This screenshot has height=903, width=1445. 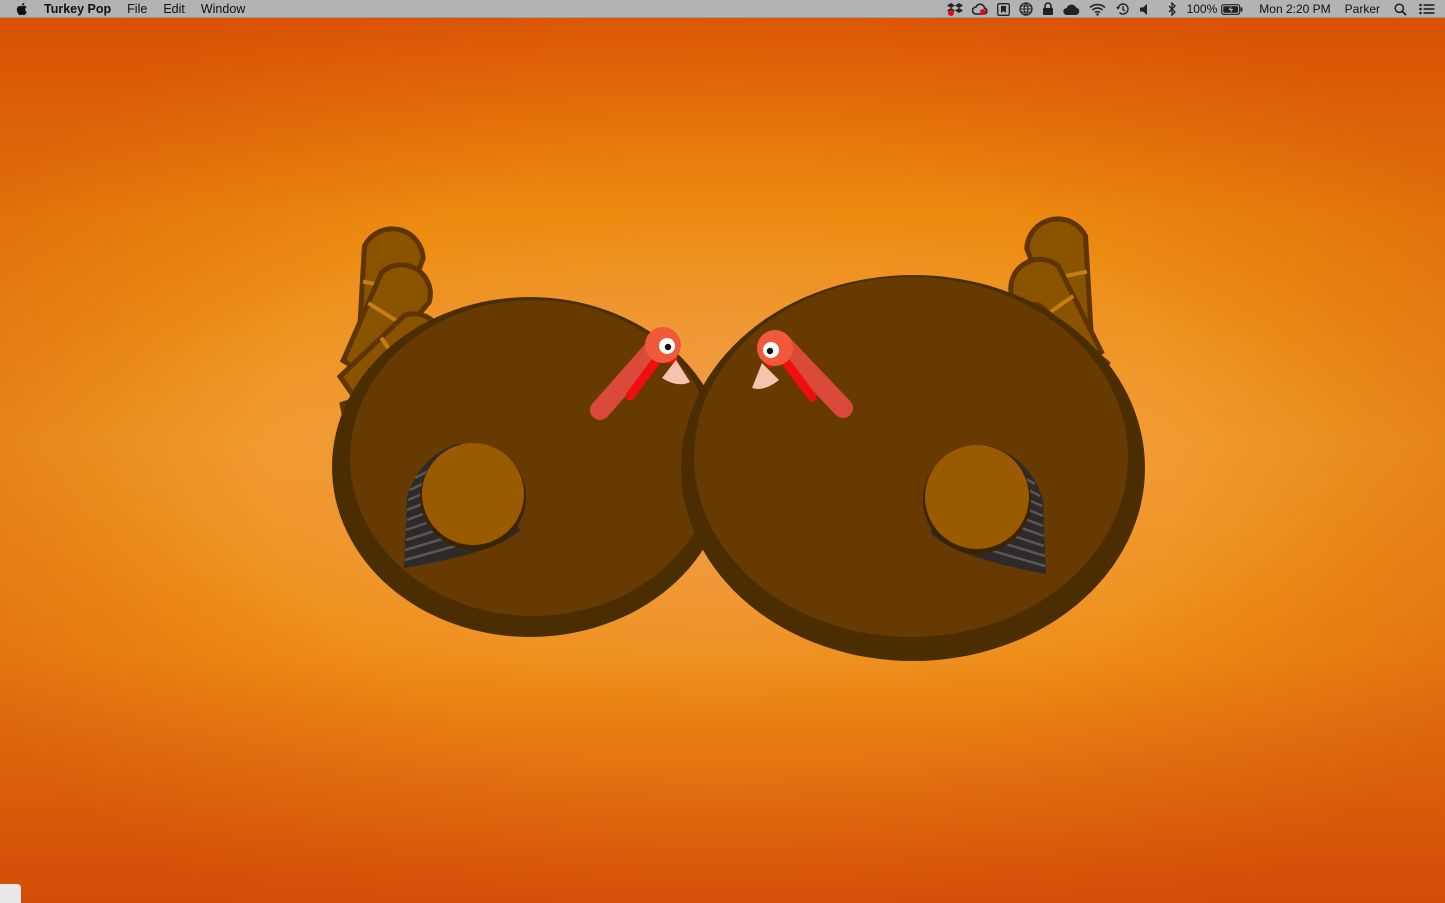 What do you see at coordinates (22, 9) in the screenshot?
I see `apple-menu-icon` at bounding box center [22, 9].